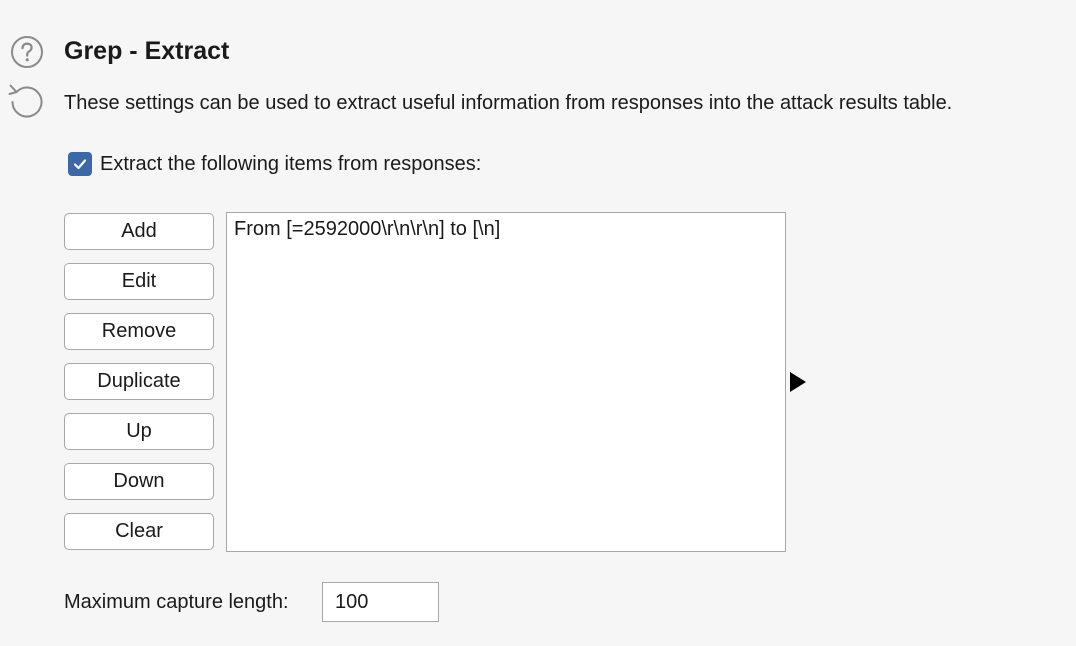  What do you see at coordinates (139, 481) in the screenshot?
I see `down-button: Down` at bounding box center [139, 481].